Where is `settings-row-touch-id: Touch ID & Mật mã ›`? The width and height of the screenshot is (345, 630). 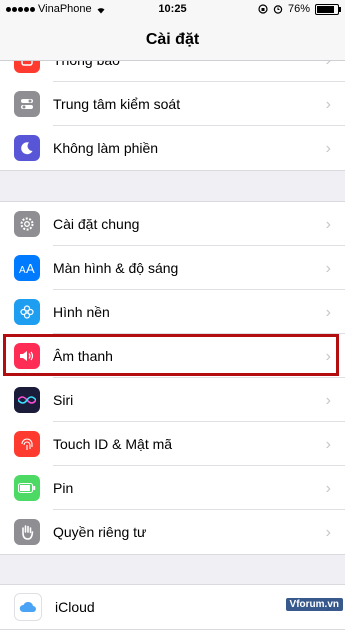 settings-row-touch-id: Touch ID & Mật mã › is located at coordinates (172, 444).